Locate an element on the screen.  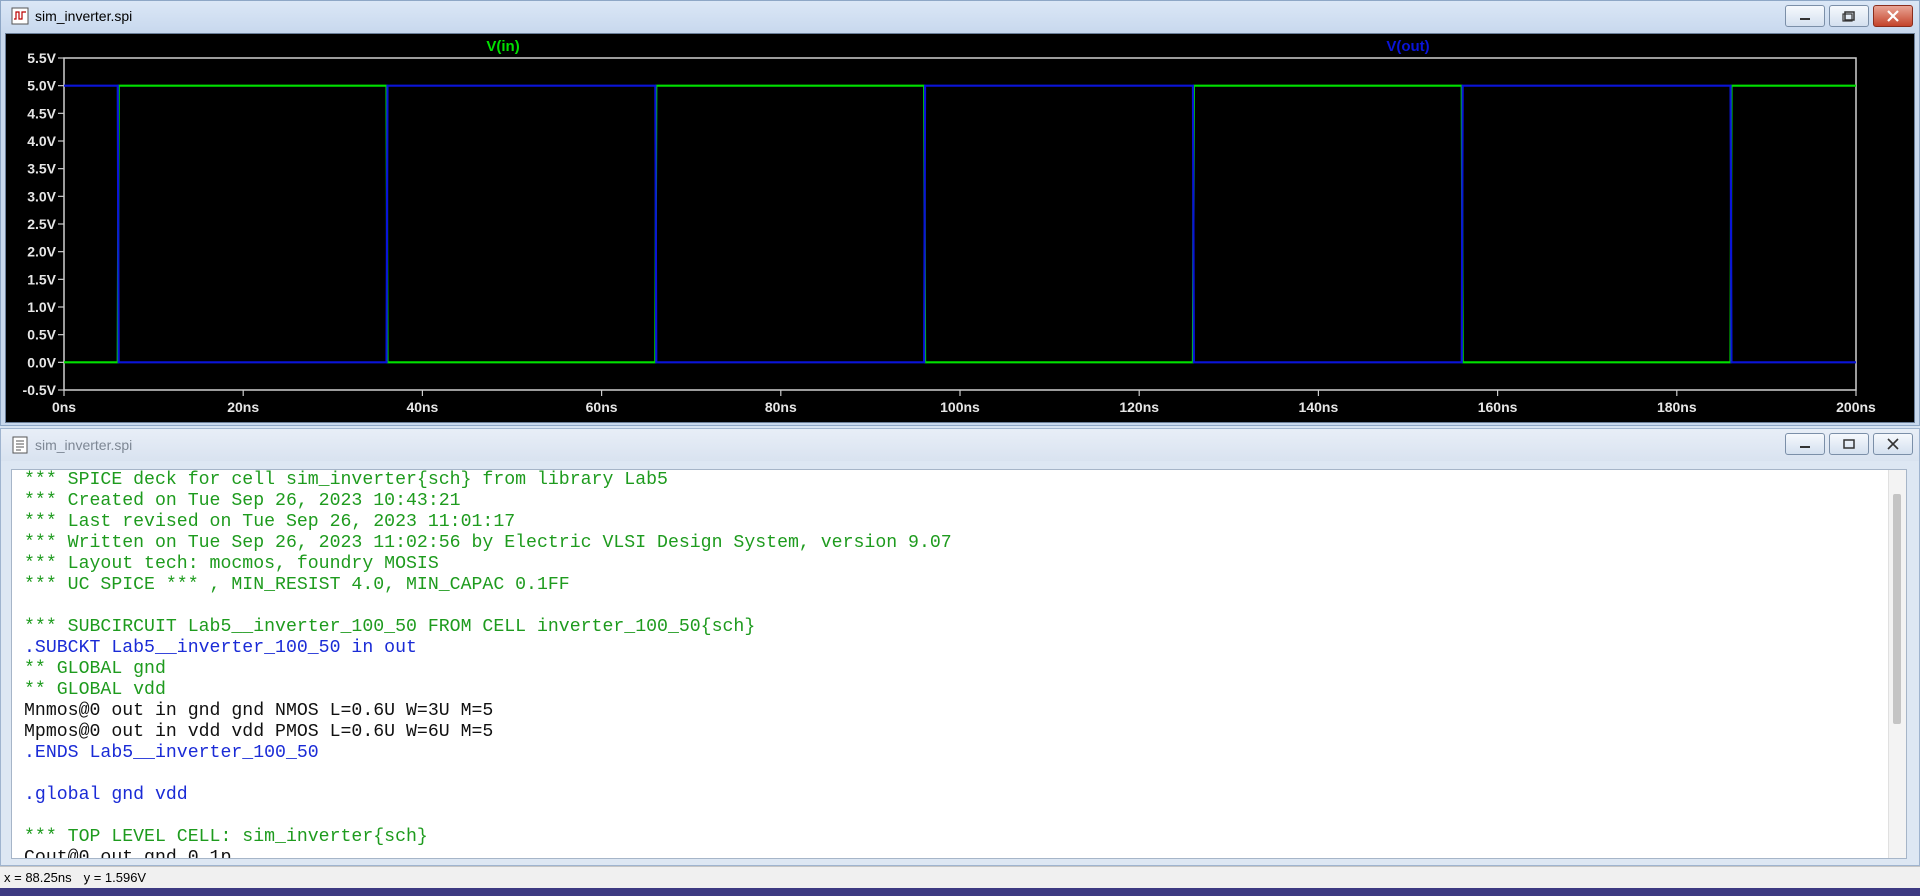
y-tick-label: 2.0V is located at coordinates (41, 252).